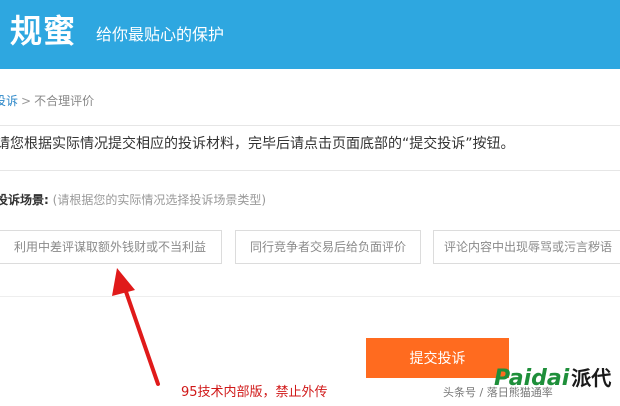 The width and height of the screenshot is (620, 406). What do you see at coordinates (591, 378) in the screenshot?
I see `logo-cn: 派代` at bounding box center [591, 378].